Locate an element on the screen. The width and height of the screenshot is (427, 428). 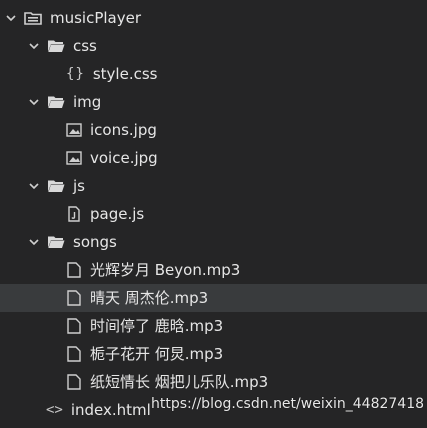
tree-item-label: js is located at coordinates (79, 186).